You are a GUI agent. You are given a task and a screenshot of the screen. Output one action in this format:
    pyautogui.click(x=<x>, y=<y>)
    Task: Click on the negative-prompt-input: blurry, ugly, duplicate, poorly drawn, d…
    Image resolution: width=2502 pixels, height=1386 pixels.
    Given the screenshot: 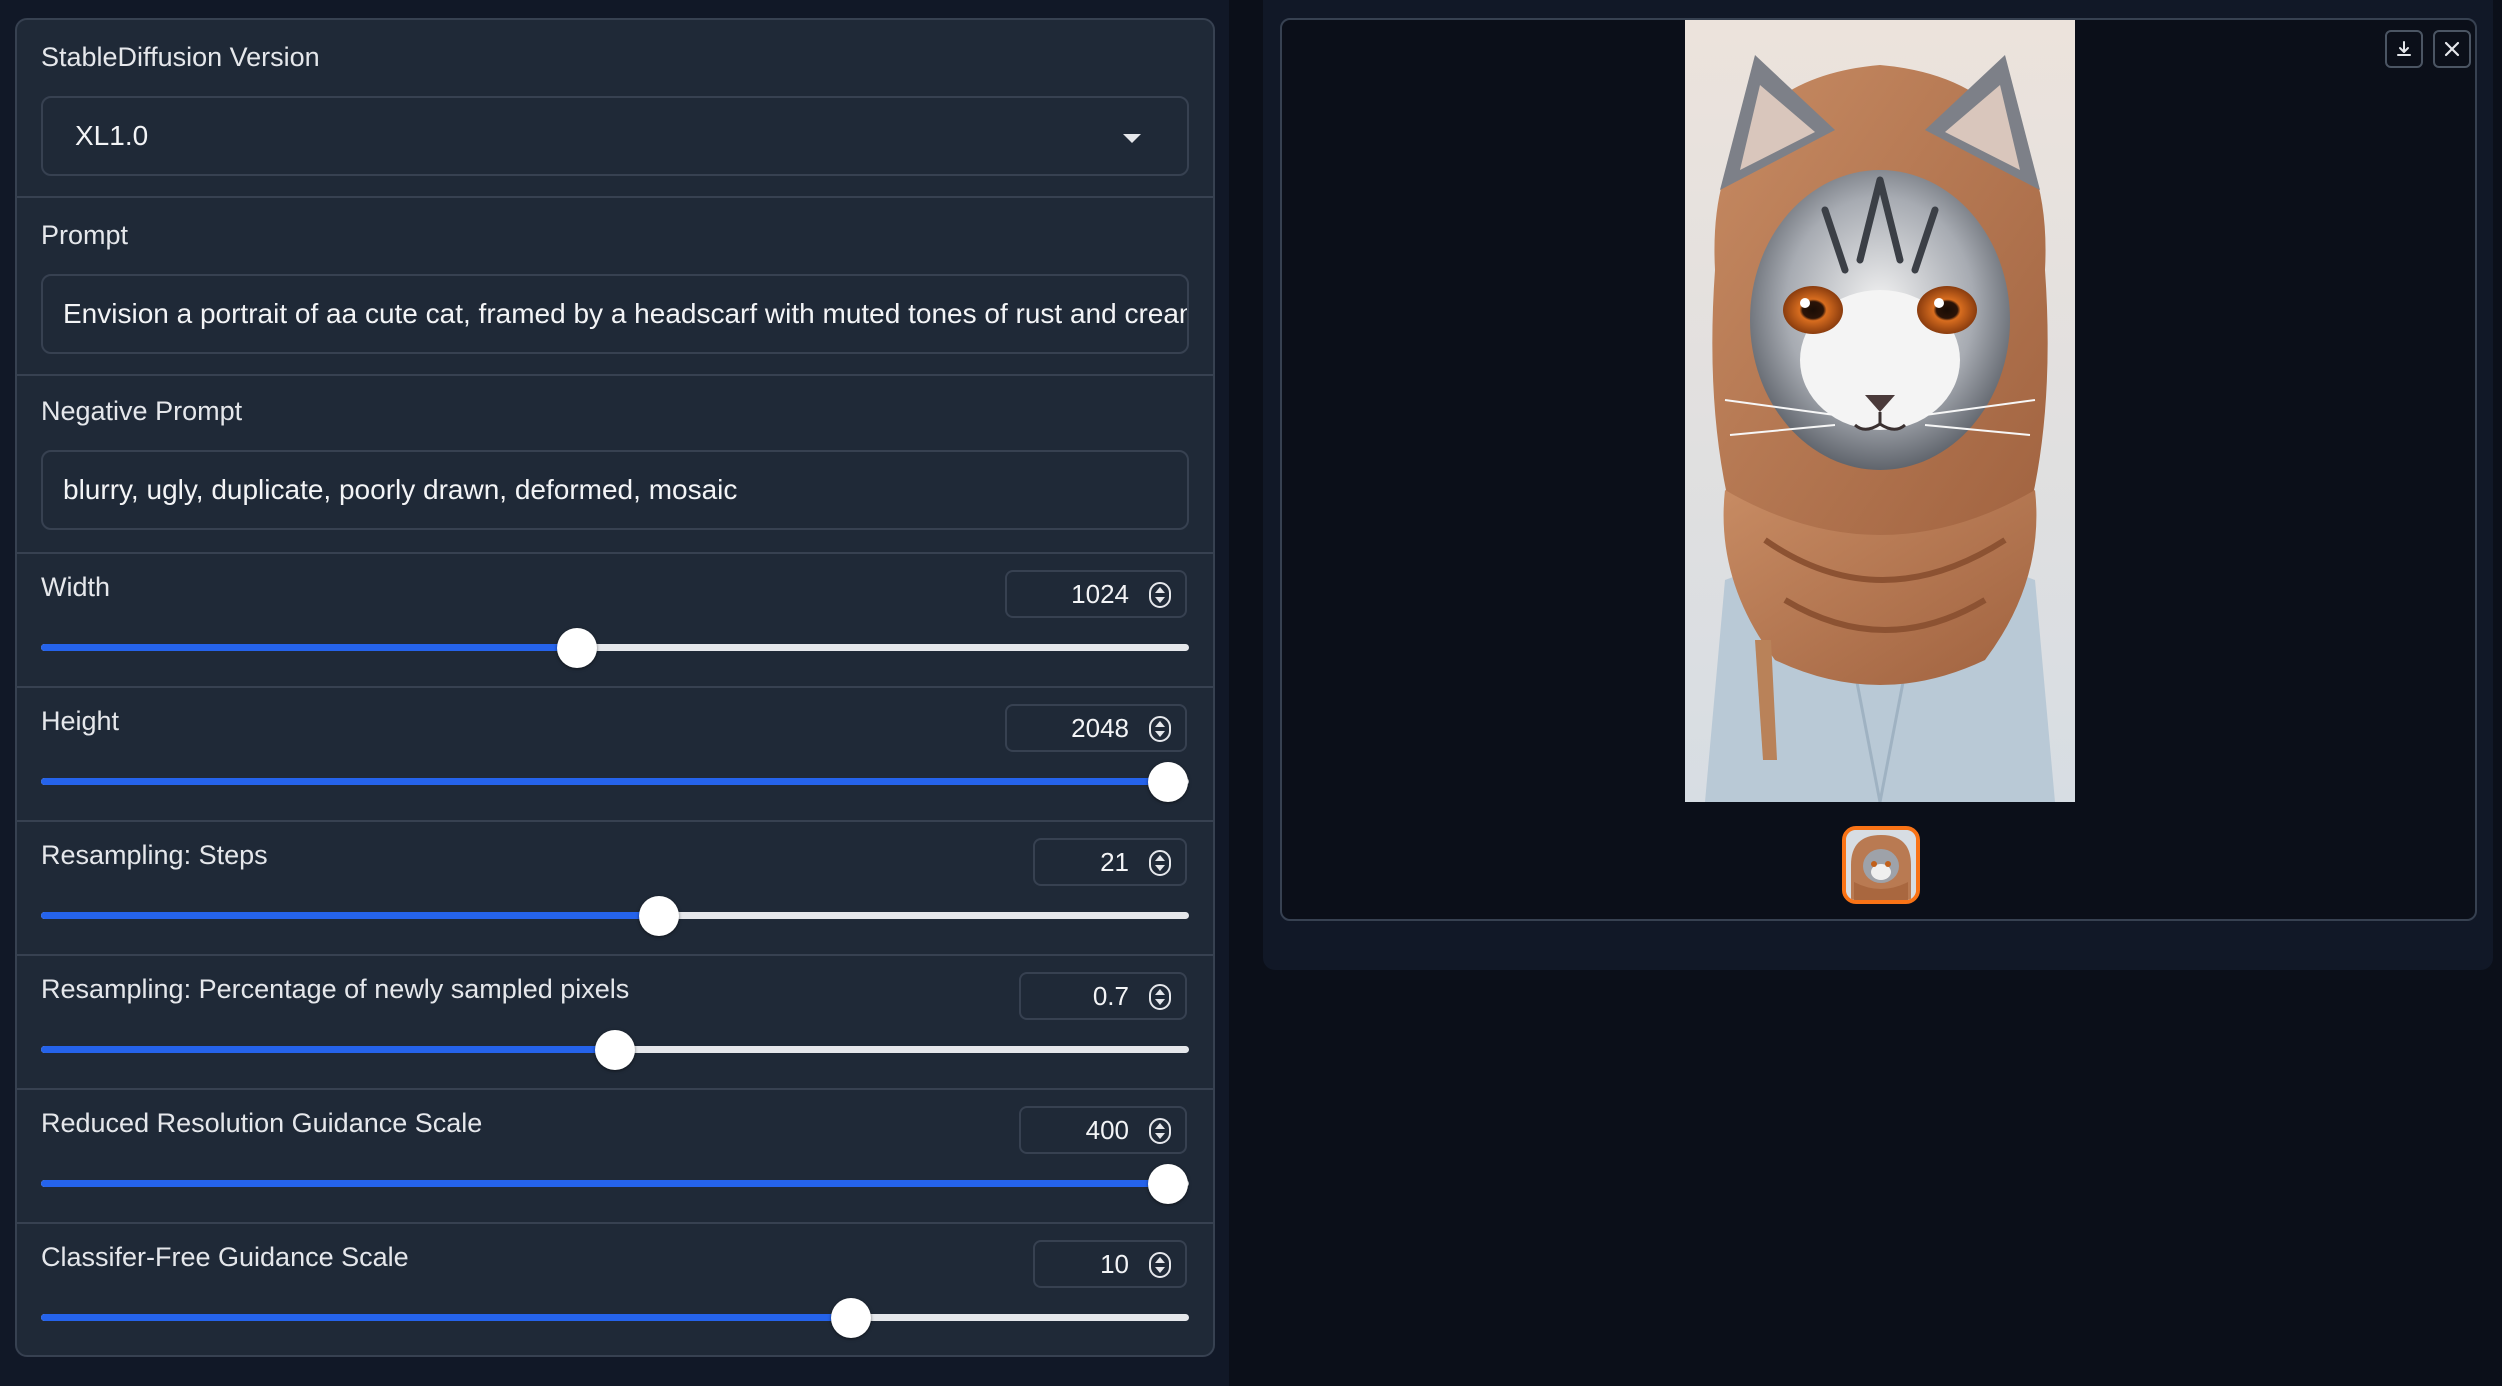 What is the action you would take?
    pyautogui.click(x=615, y=490)
    